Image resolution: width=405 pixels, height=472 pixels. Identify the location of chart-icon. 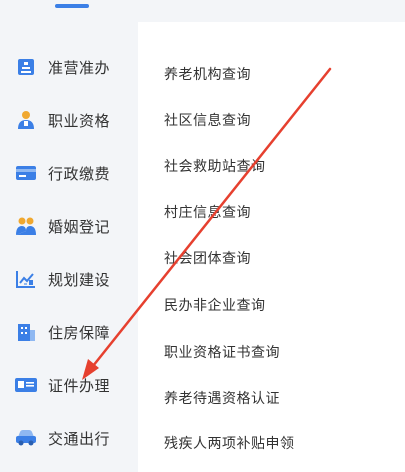
(26, 279).